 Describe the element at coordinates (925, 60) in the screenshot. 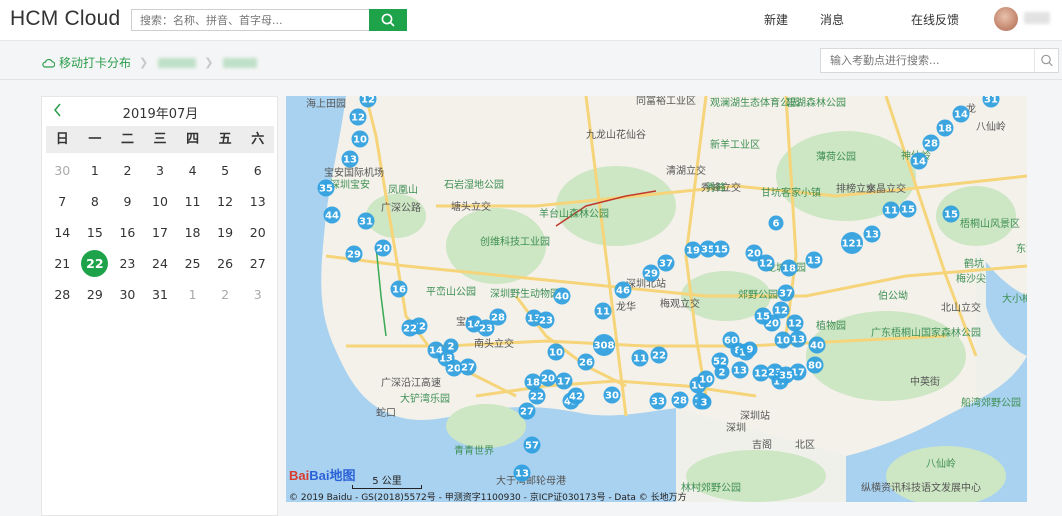

I see `checkpoint-search-input` at that location.